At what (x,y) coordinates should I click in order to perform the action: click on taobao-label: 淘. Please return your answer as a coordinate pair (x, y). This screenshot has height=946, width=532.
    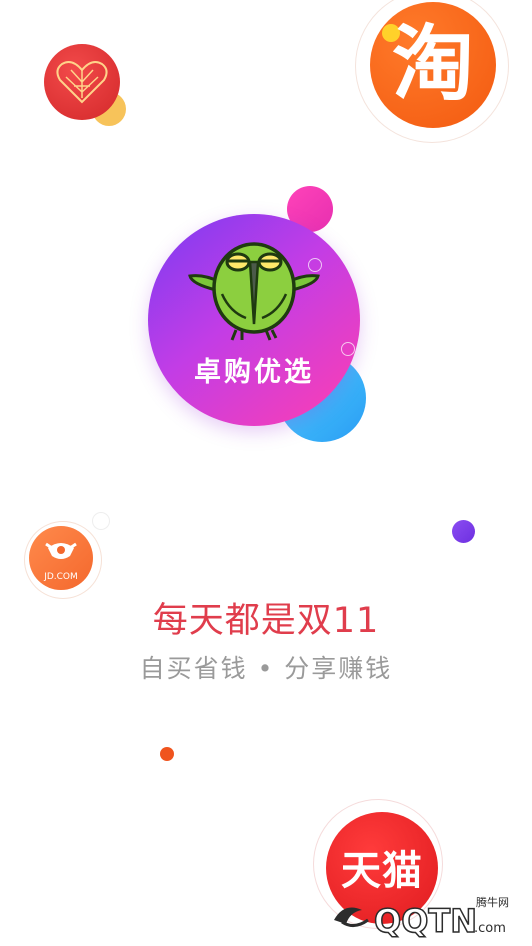
    Looking at the image, I should click on (432, 64).